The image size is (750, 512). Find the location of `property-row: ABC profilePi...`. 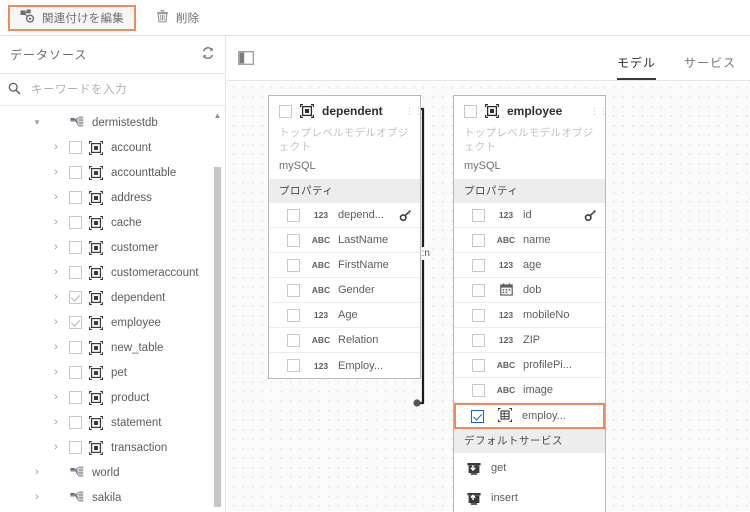

property-row: ABC profilePi... is located at coordinates (529, 365).